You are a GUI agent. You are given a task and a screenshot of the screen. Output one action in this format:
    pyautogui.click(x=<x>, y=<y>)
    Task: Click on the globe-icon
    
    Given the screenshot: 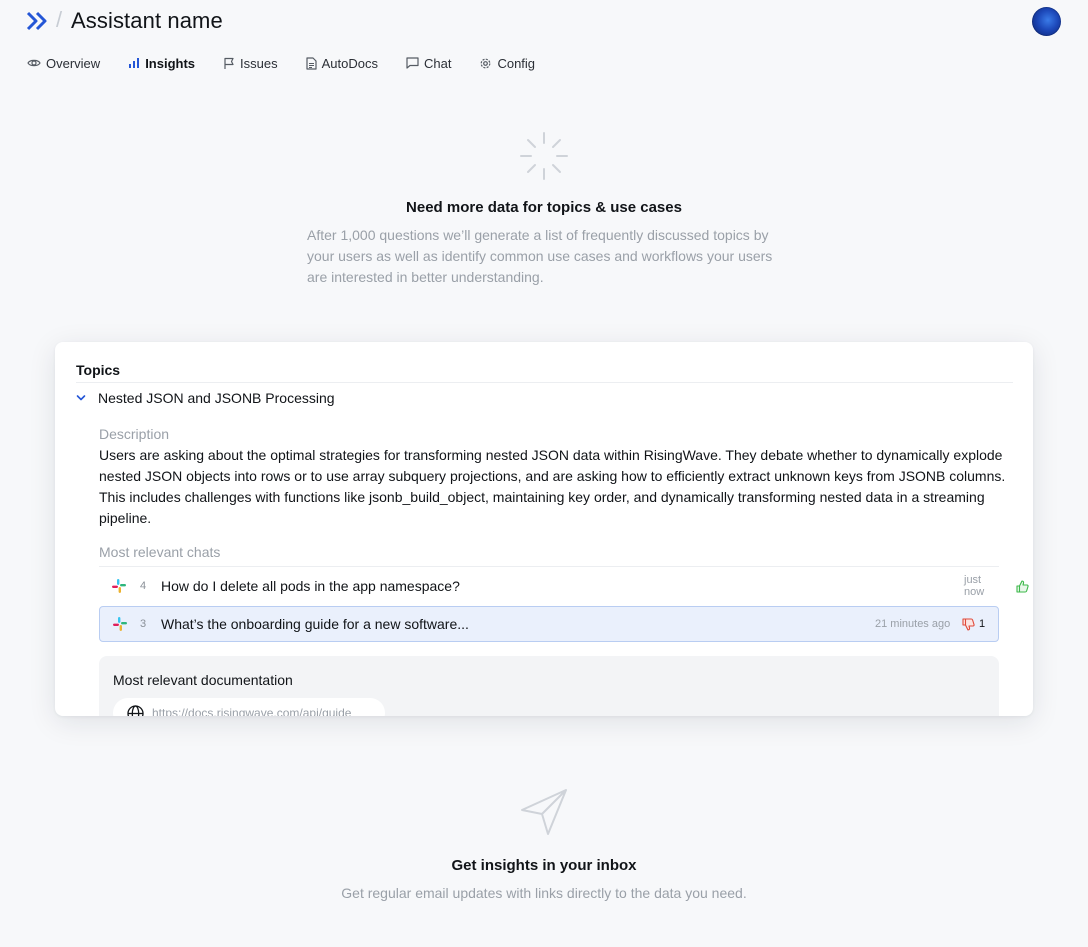 What is the action you would take?
    pyautogui.click(x=135, y=710)
    